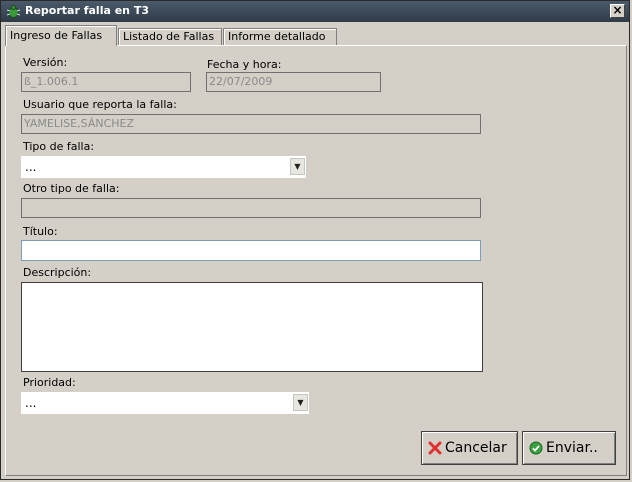 This screenshot has height=482, width=632. What do you see at coordinates (280, 36) in the screenshot?
I see `tab-informe-detallado: Informe detallado` at bounding box center [280, 36].